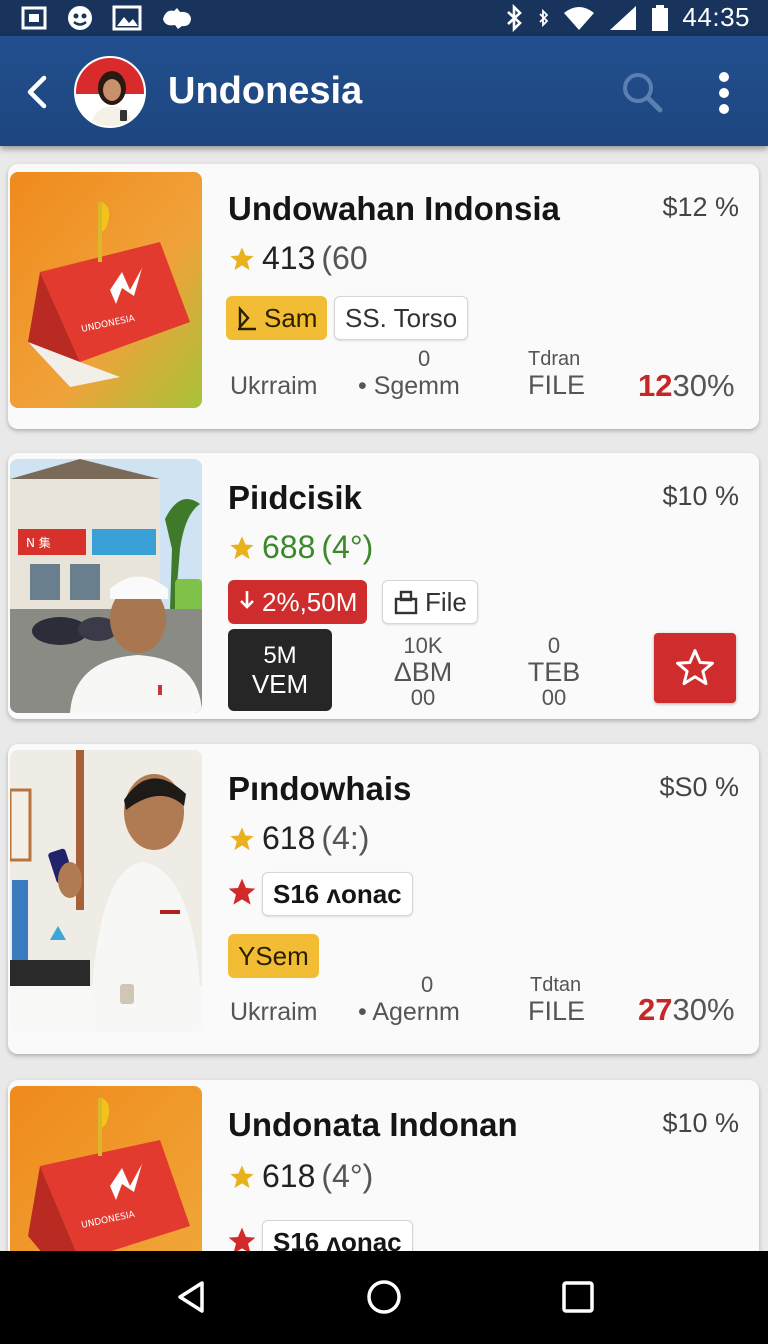 This screenshot has height=1344, width=768. I want to click on size-badge-line1: 5M, so click(280, 655).